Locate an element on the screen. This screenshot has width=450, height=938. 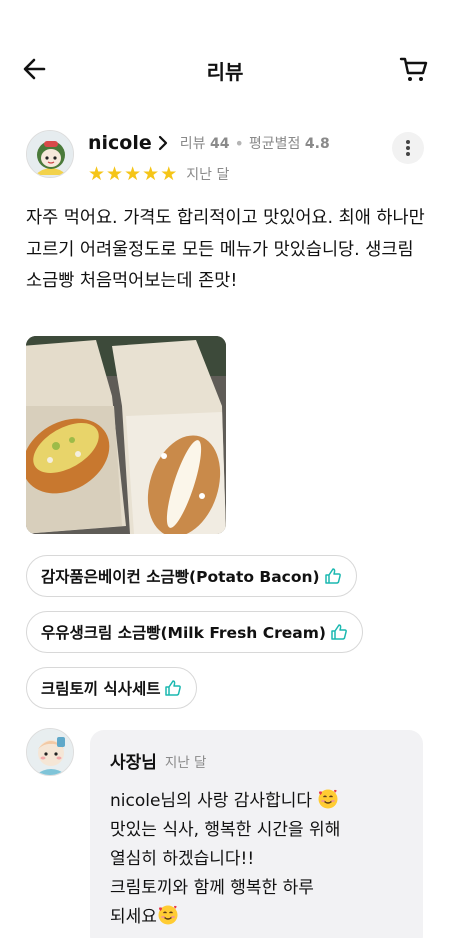
reply-line: nicole님의 사랑 감사합니다 is located at coordinates (211, 801).